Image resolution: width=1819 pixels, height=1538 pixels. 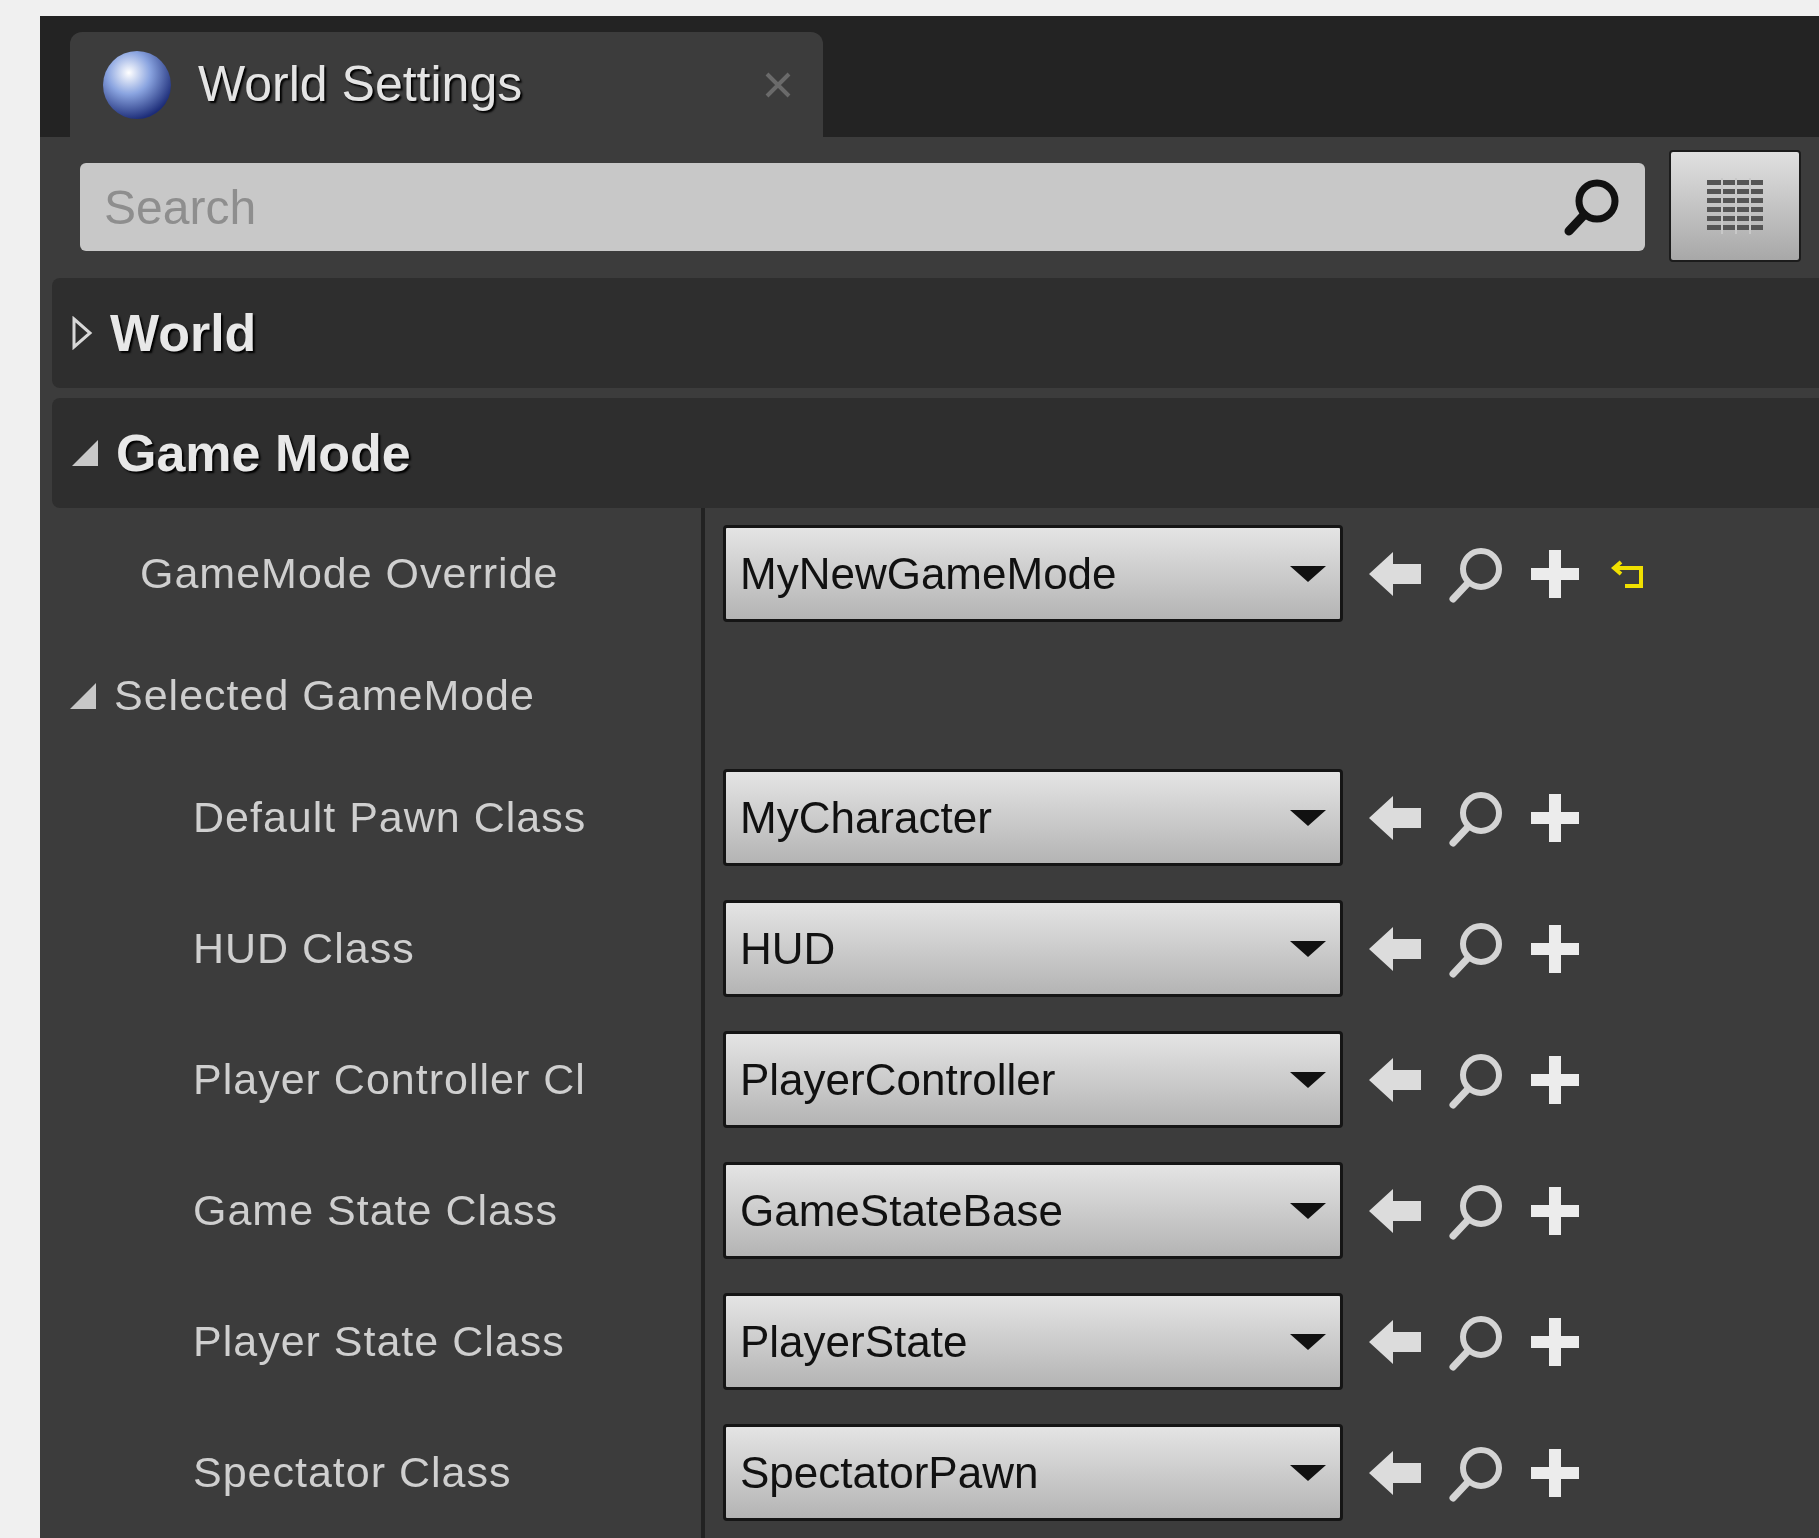 What do you see at coordinates (375, 1211) in the screenshot?
I see `property-label: Game State Class` at bounding box center [375, 1211].